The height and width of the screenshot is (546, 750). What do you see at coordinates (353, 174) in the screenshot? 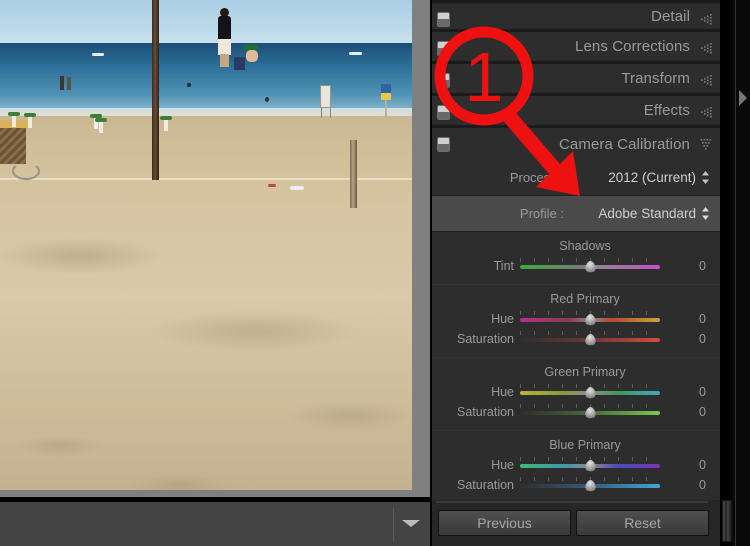
I see `photo-pole-right` at bounding box center [353, 174].